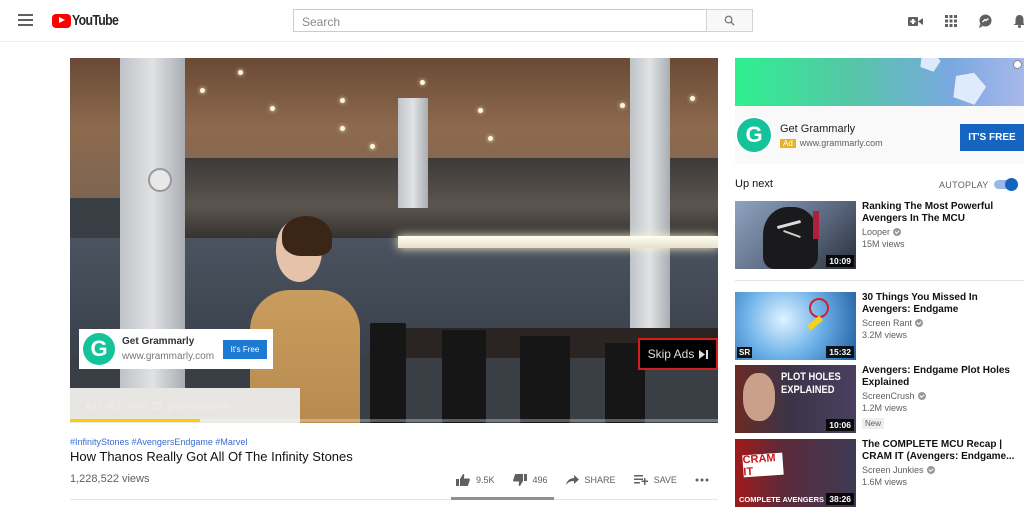 This screenshot has width=1024, height=507. What do you see at coordinates (540, 480) in the screenshot?
I see `dislike-count: 496` at bounding box center [540, 480].